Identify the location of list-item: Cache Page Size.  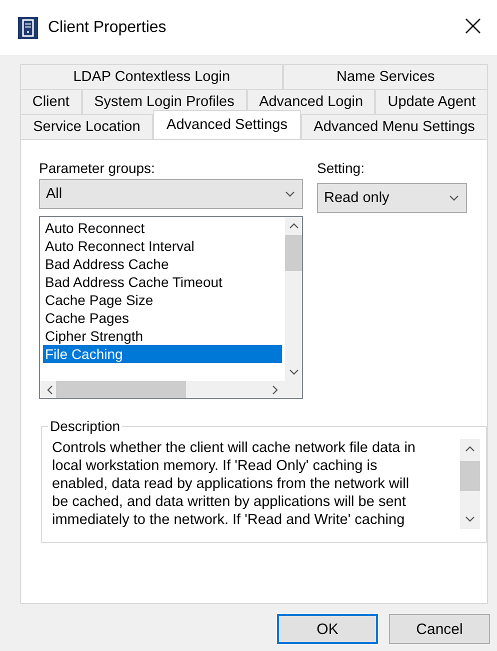
(162, 300).